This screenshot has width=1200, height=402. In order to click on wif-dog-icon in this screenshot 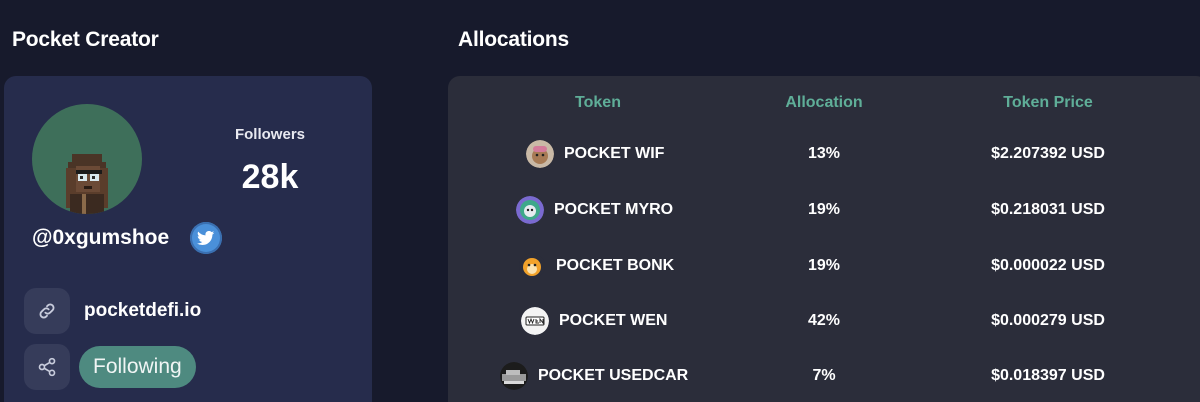, I will do `click(540, 154)`.